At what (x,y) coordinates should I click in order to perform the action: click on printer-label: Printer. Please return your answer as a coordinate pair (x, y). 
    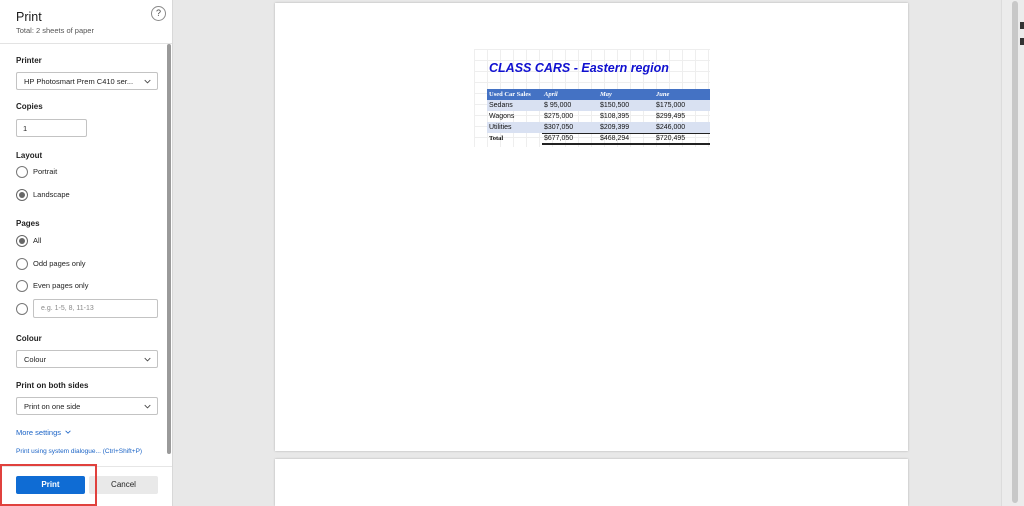
    Looking at the image, I should click on (29, 60).